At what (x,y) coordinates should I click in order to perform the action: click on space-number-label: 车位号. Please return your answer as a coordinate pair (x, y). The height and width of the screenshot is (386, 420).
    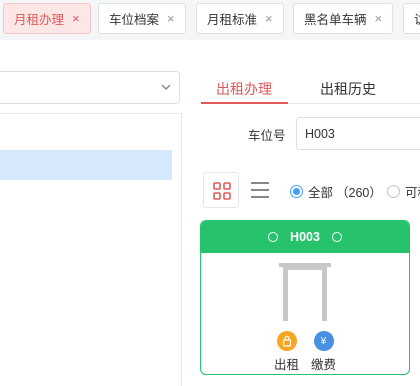
    Looking at the image, I should click on (267, 136).